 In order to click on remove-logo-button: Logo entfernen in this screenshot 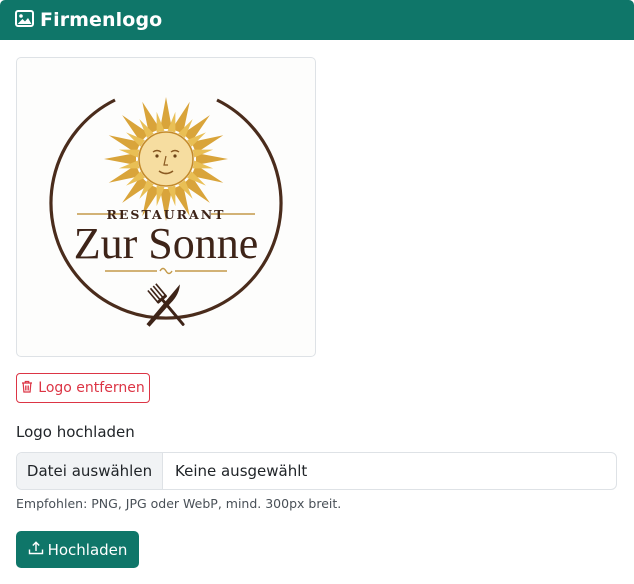, I will do `click(83, 388)`.